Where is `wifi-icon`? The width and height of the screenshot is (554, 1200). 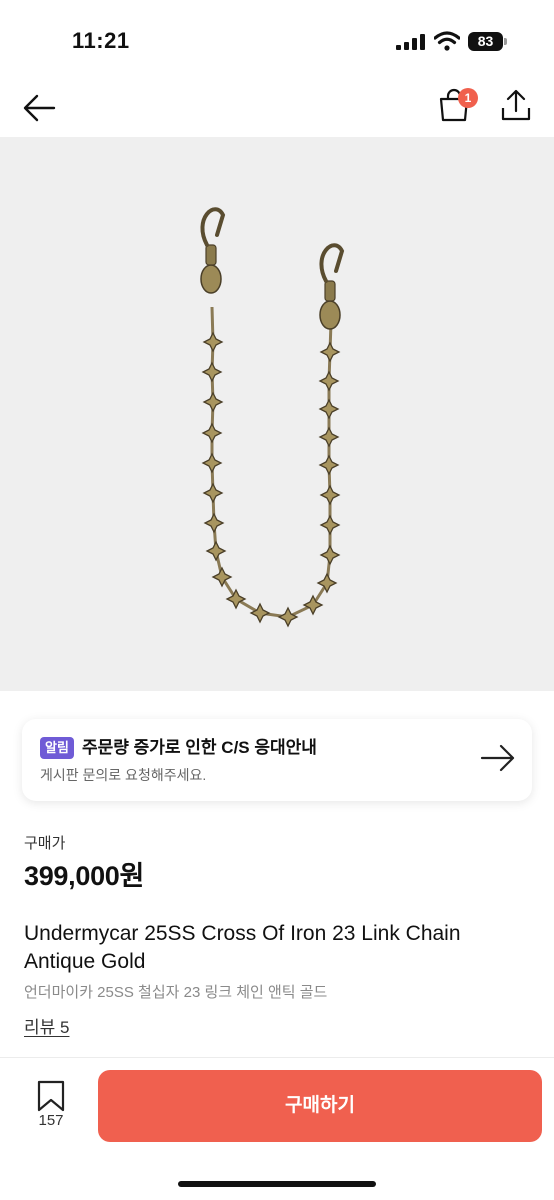
wifi-icon is located at coordinates (447, 41).